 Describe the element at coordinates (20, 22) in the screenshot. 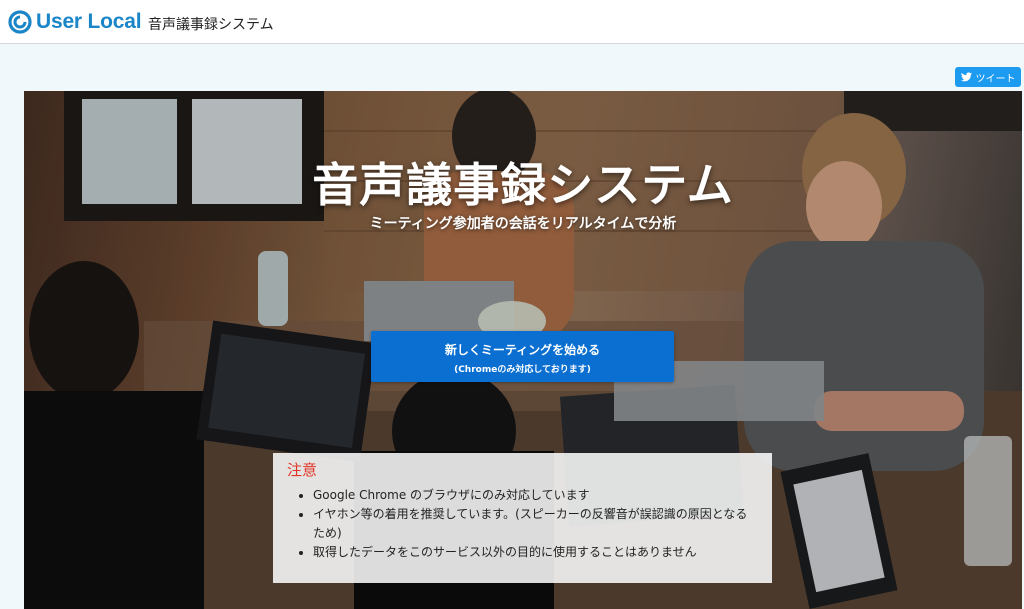

I see `user-local-logo-icon` at that location.